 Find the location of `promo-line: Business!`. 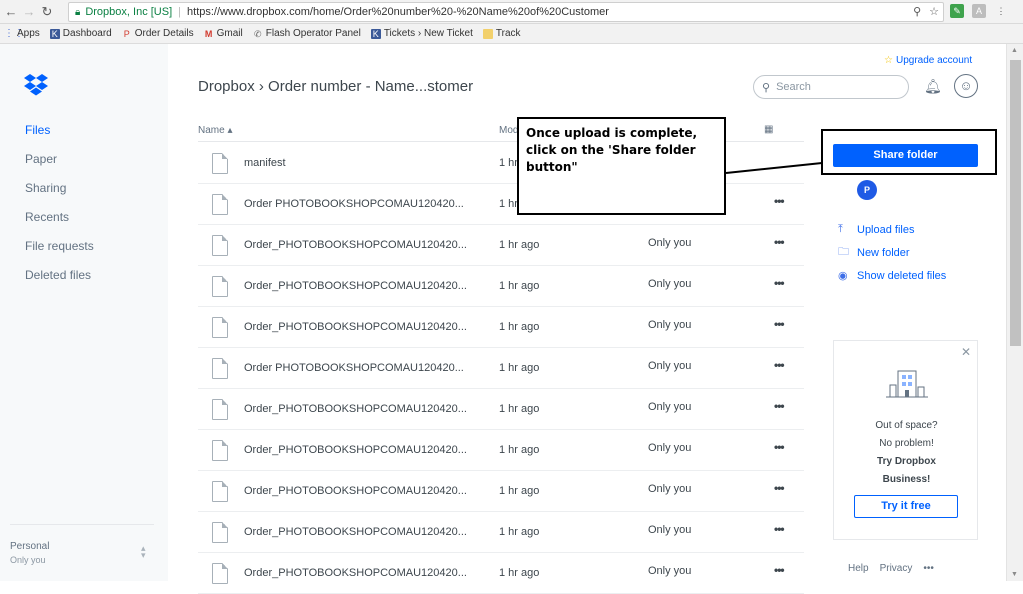

promo-line: Business! is located at coordinates (906, 479).